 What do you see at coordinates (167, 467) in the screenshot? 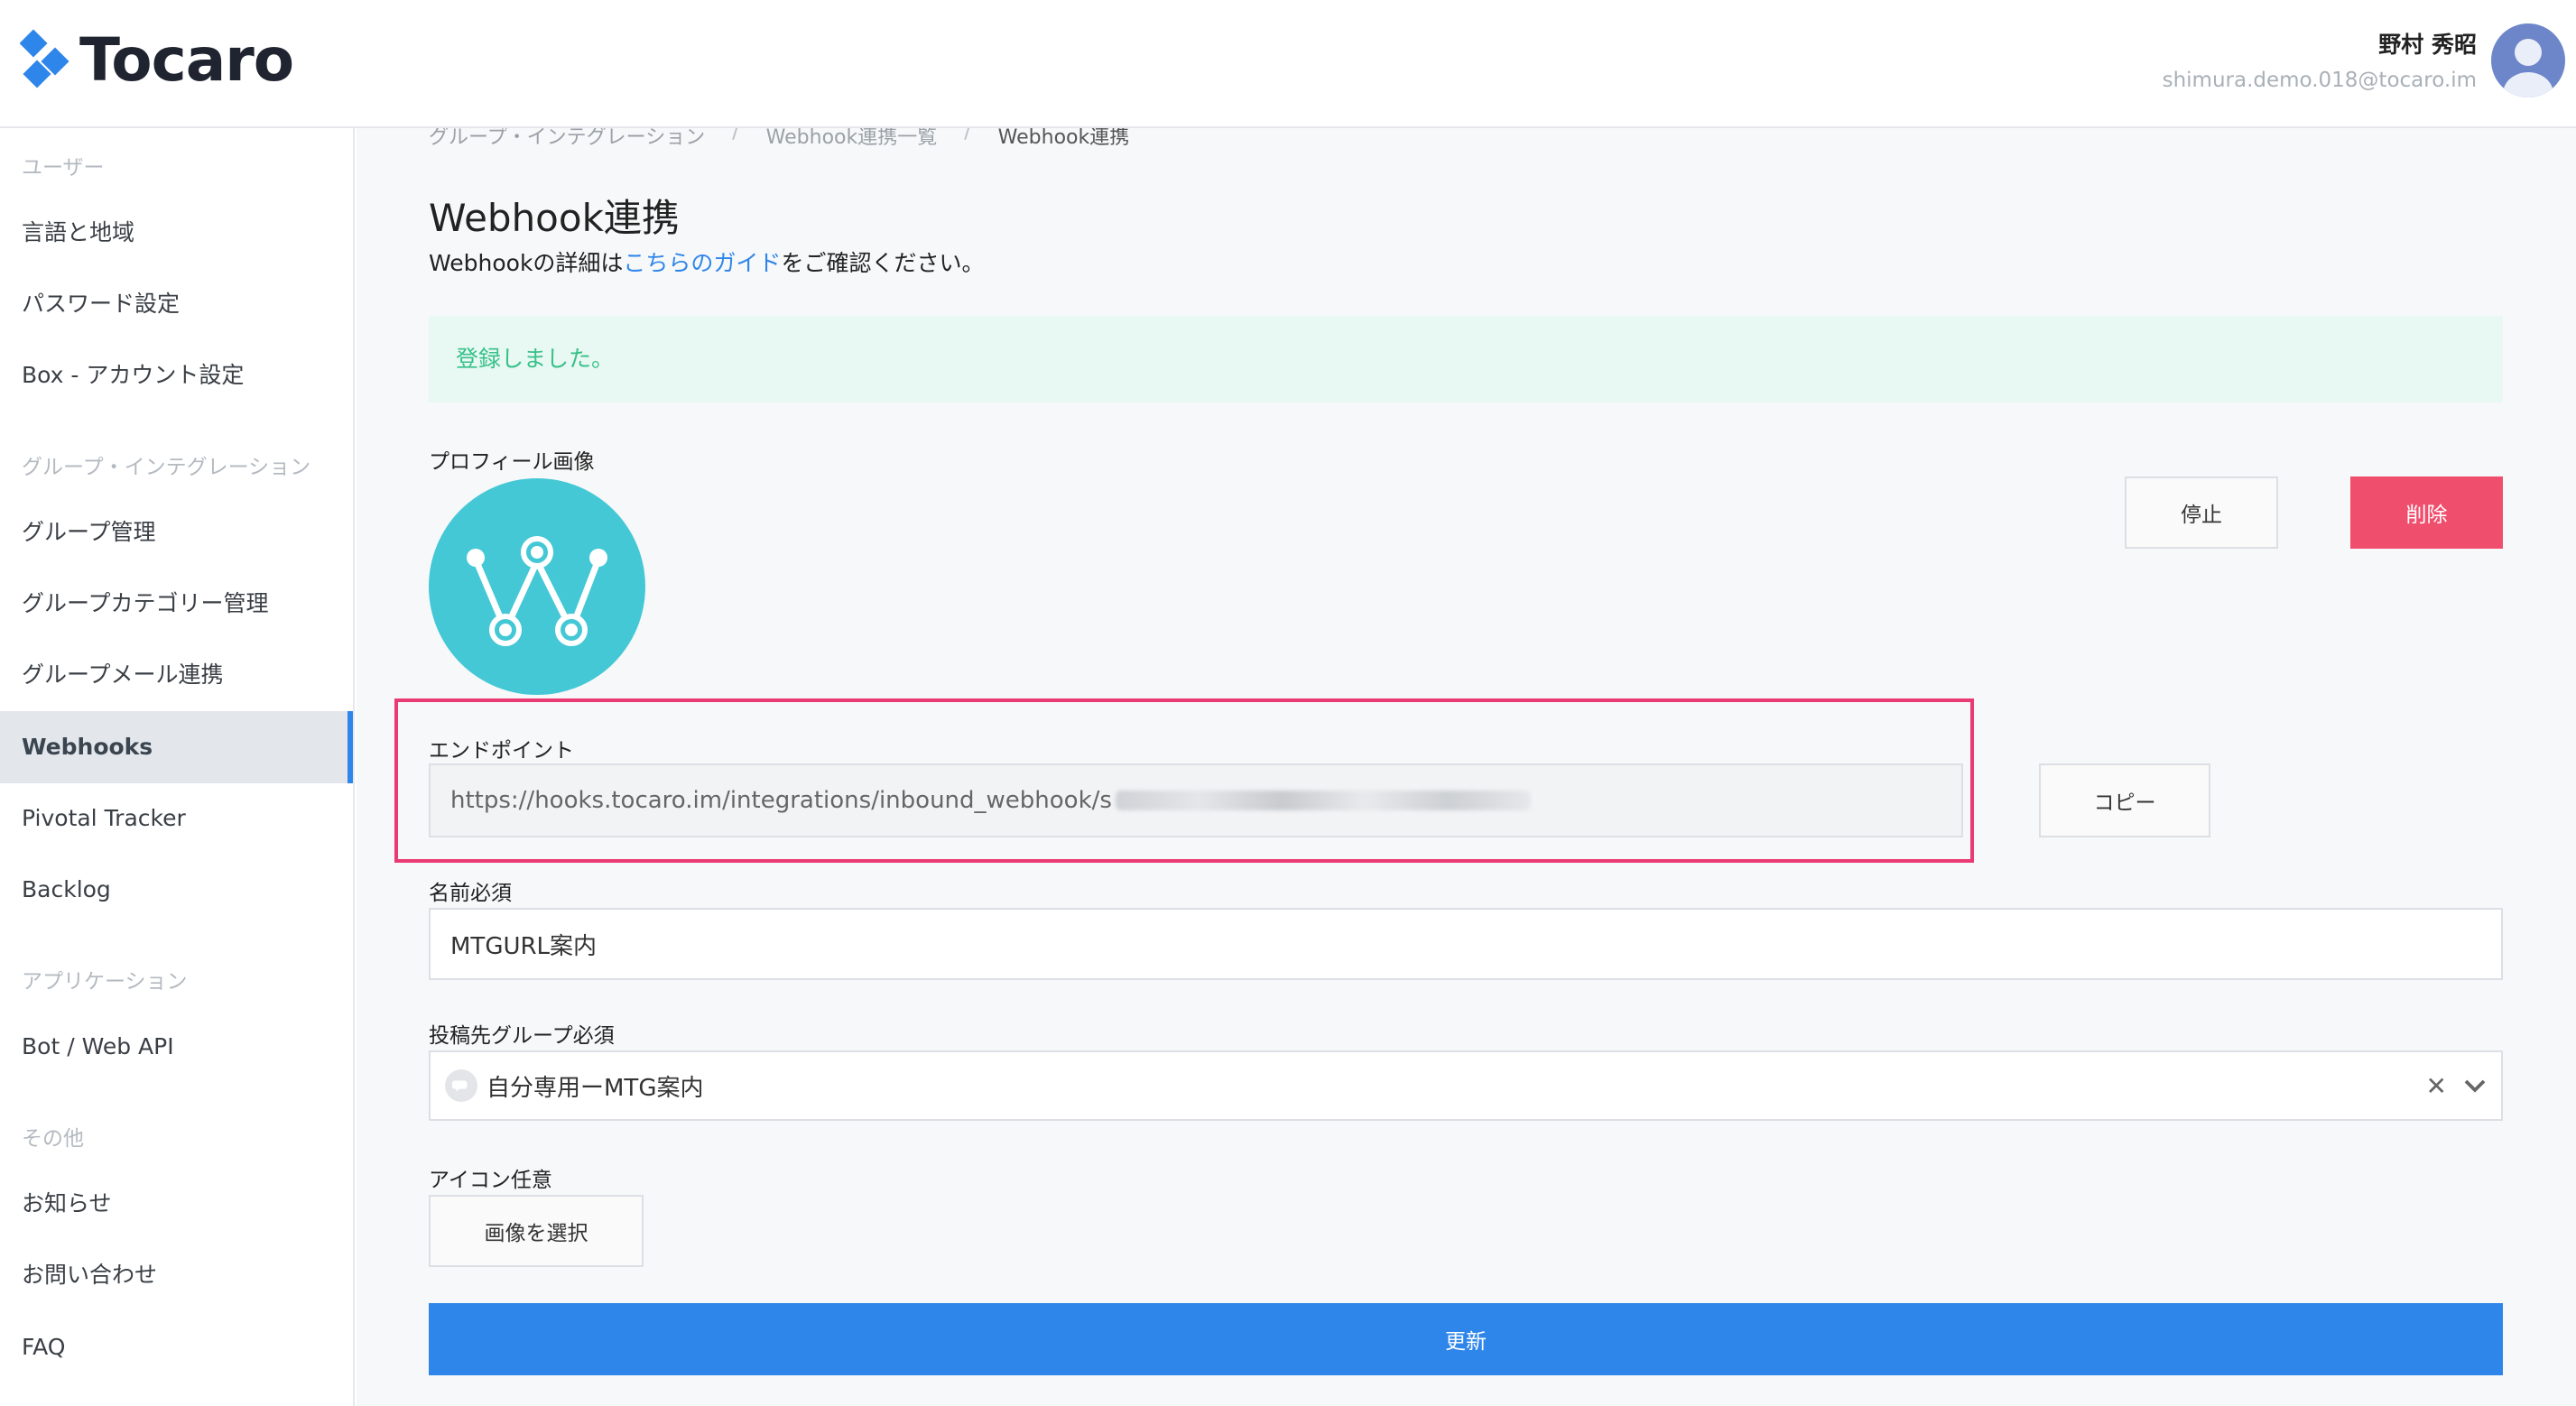
I see `sidebar-section-group-integration: グループ・インテグレーション` at bounding box center [167, 467].